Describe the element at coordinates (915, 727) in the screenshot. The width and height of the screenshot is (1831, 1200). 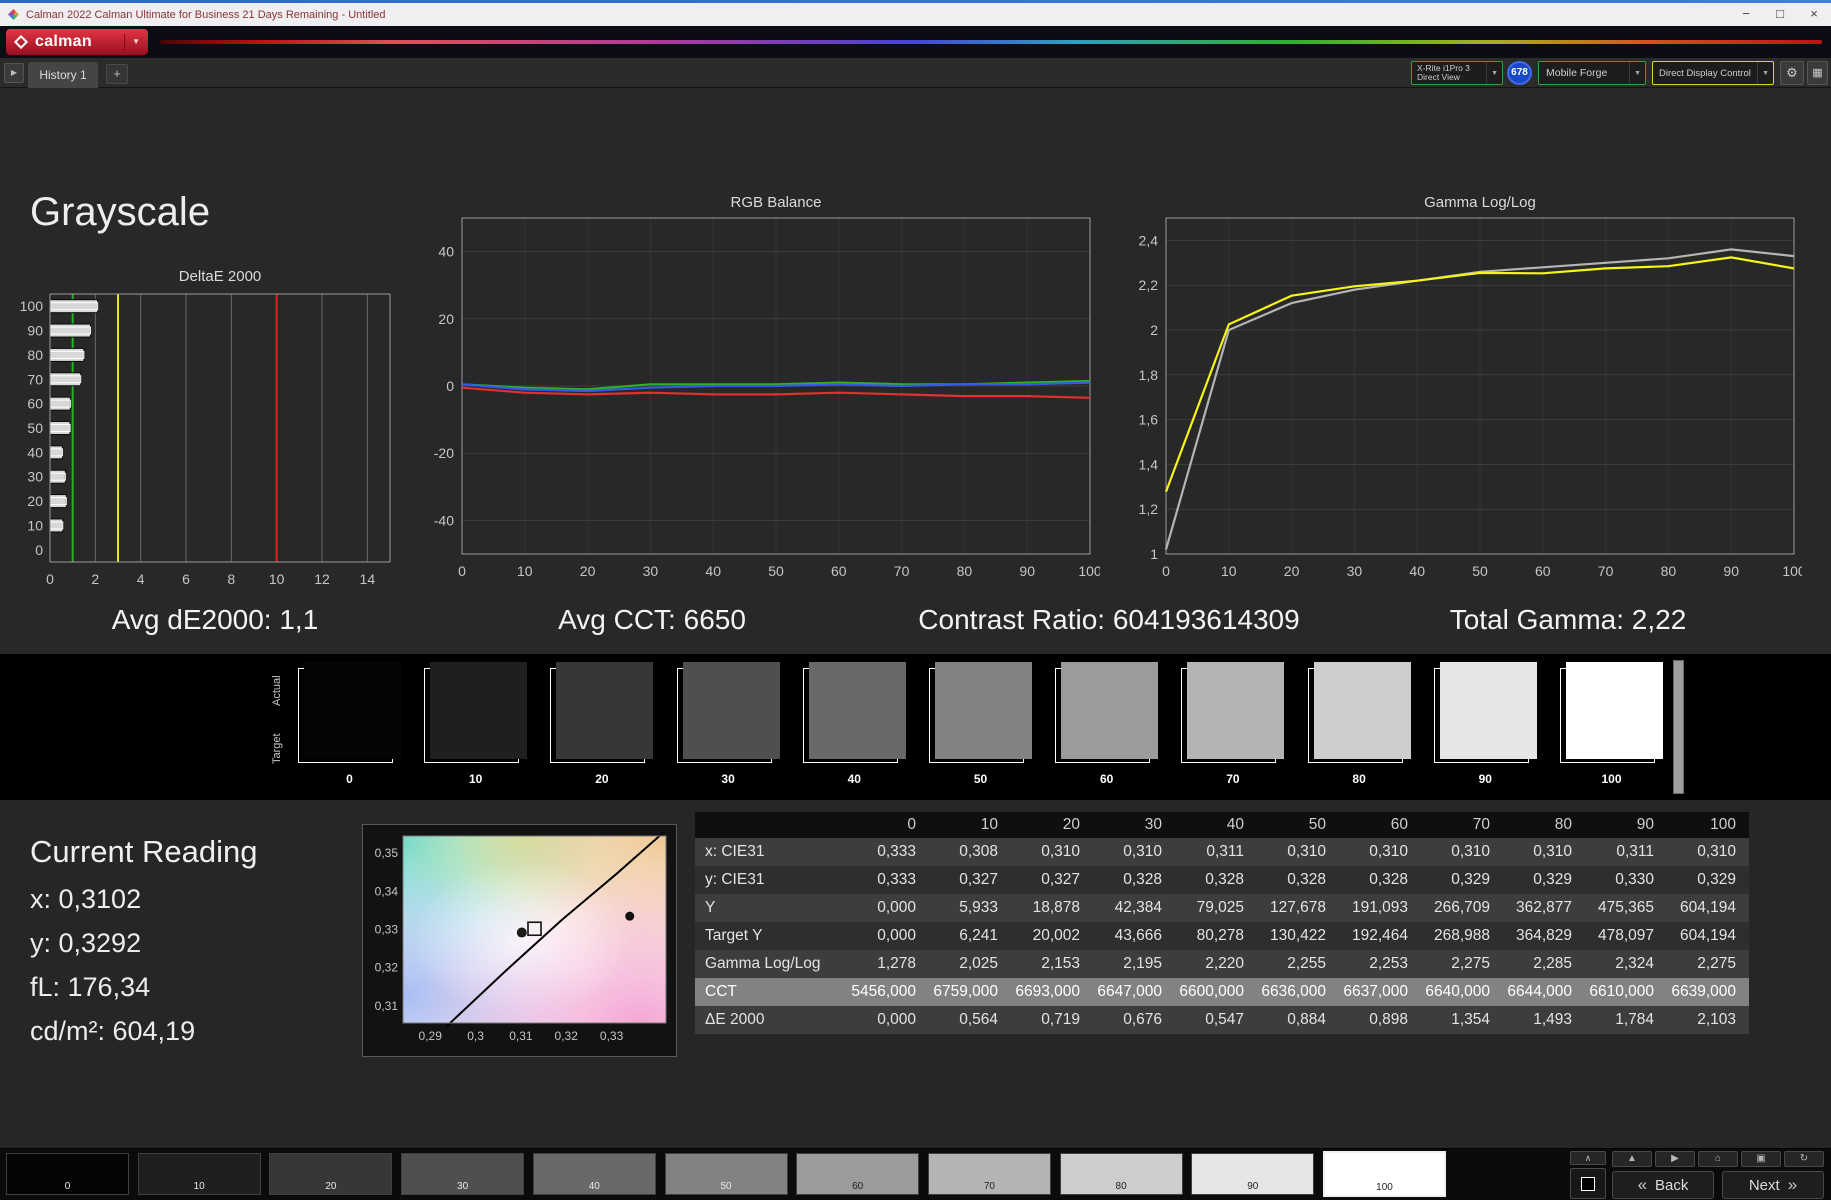
I see `grayscale-swatch-strip: Actual Target 0 10 20 30 40 50 60 70 80 90 100` at that location.